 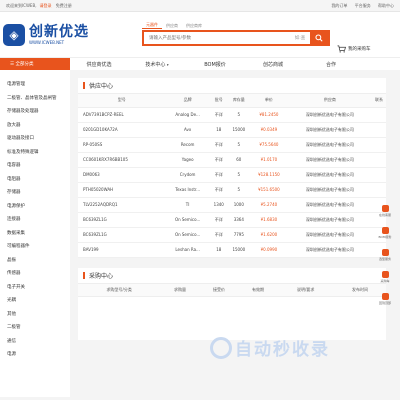 What do you see at coordinates (35, 85) in the screenshot?
I see `sidebar-category-item: 电源管理` at bounding box center [35, 85].